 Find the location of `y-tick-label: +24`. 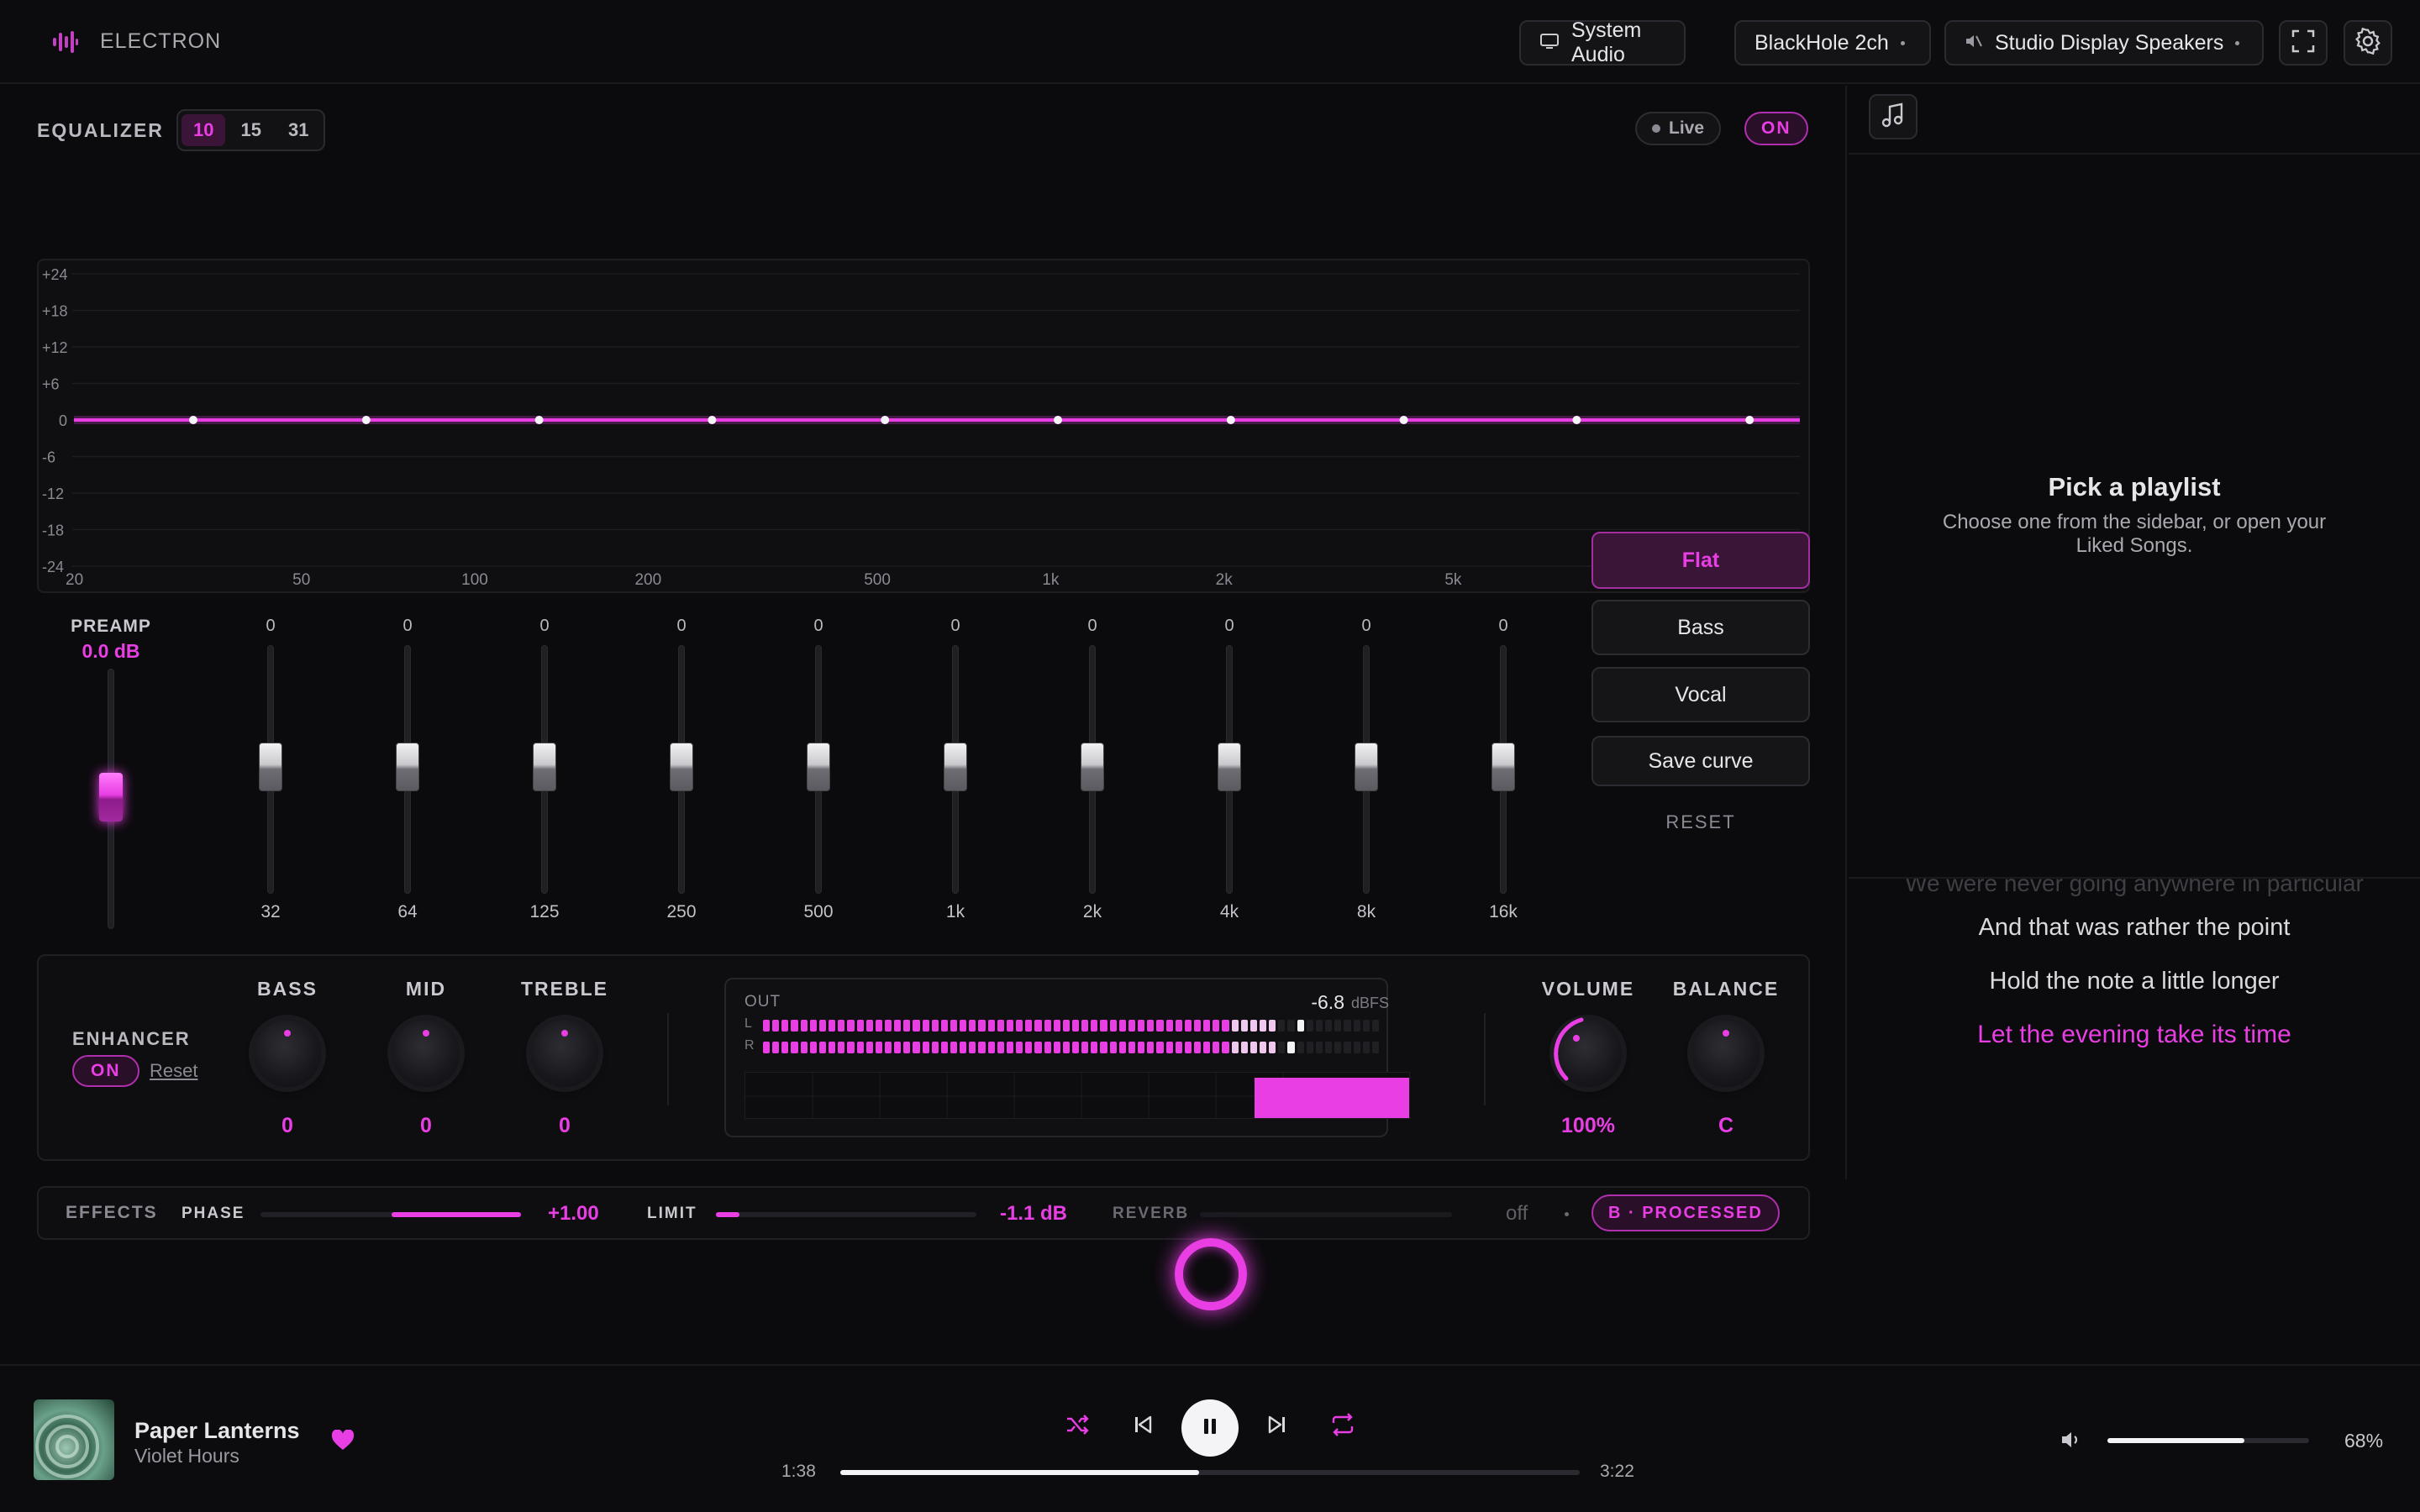

y-tick-label: +24 is located at coordinates (55, 274).